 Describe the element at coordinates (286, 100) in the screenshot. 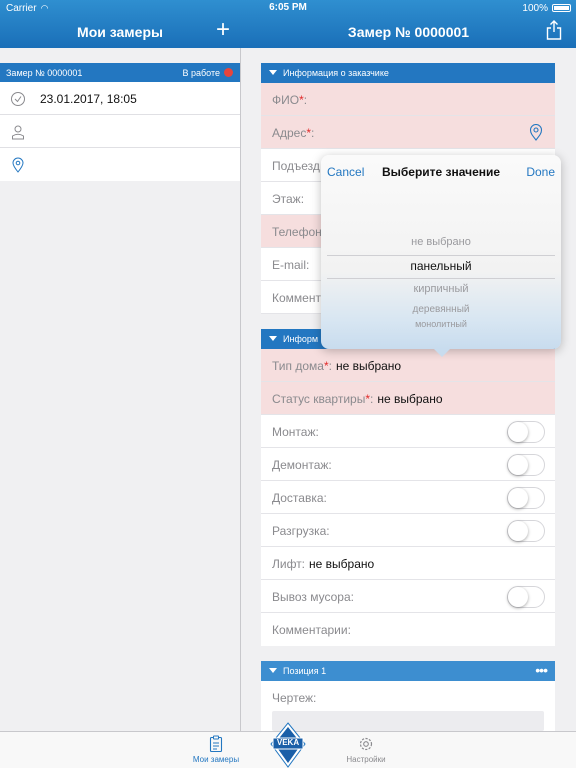

I see `fio-label: ФИО` at that location.